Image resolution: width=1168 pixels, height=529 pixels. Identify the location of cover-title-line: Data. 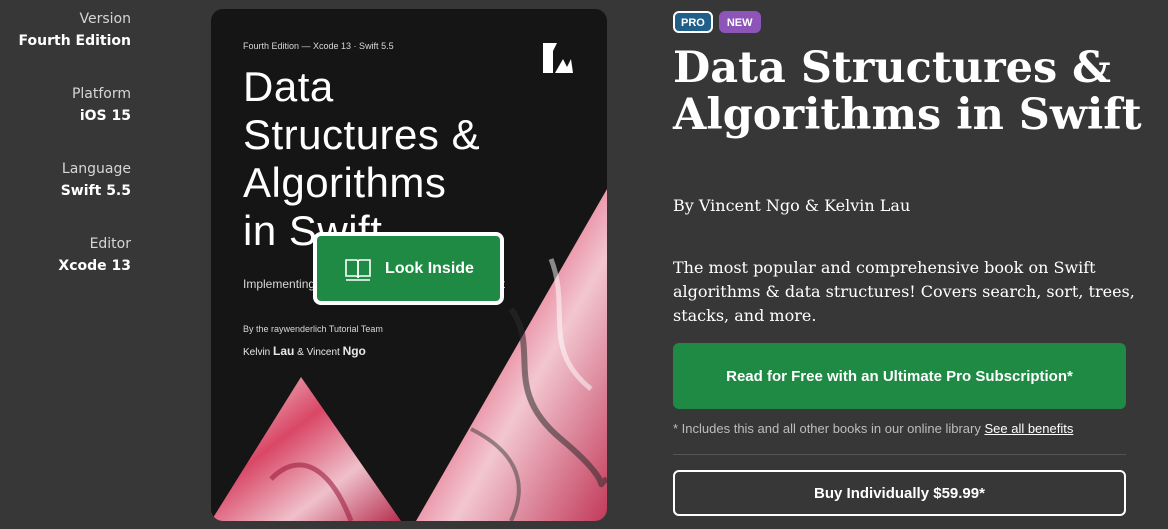
(288, 86).